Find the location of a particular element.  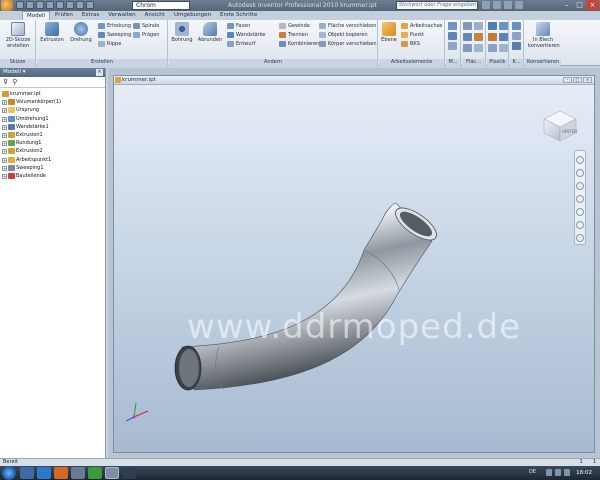

open-icon is located at coordinates (30, 5).